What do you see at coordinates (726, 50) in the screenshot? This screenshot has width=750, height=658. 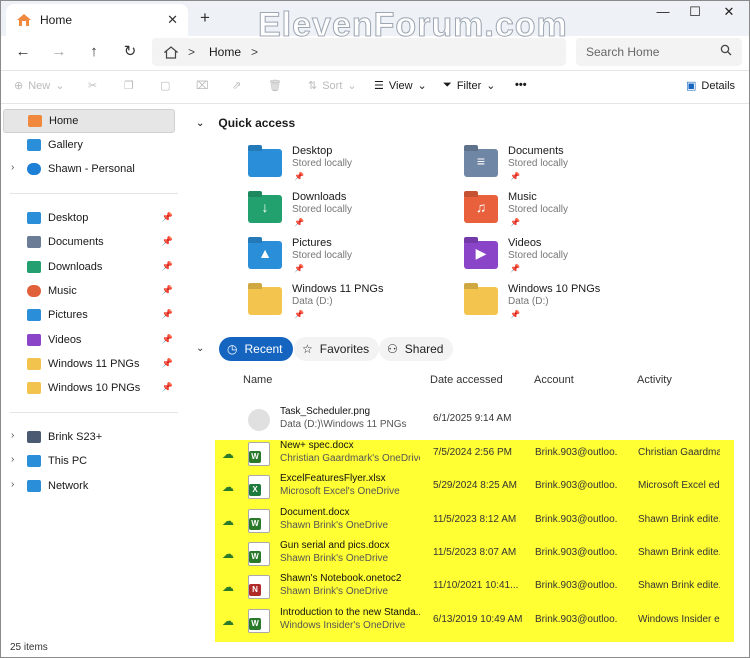 I see `search-icon` at bounding box center [726, 50].